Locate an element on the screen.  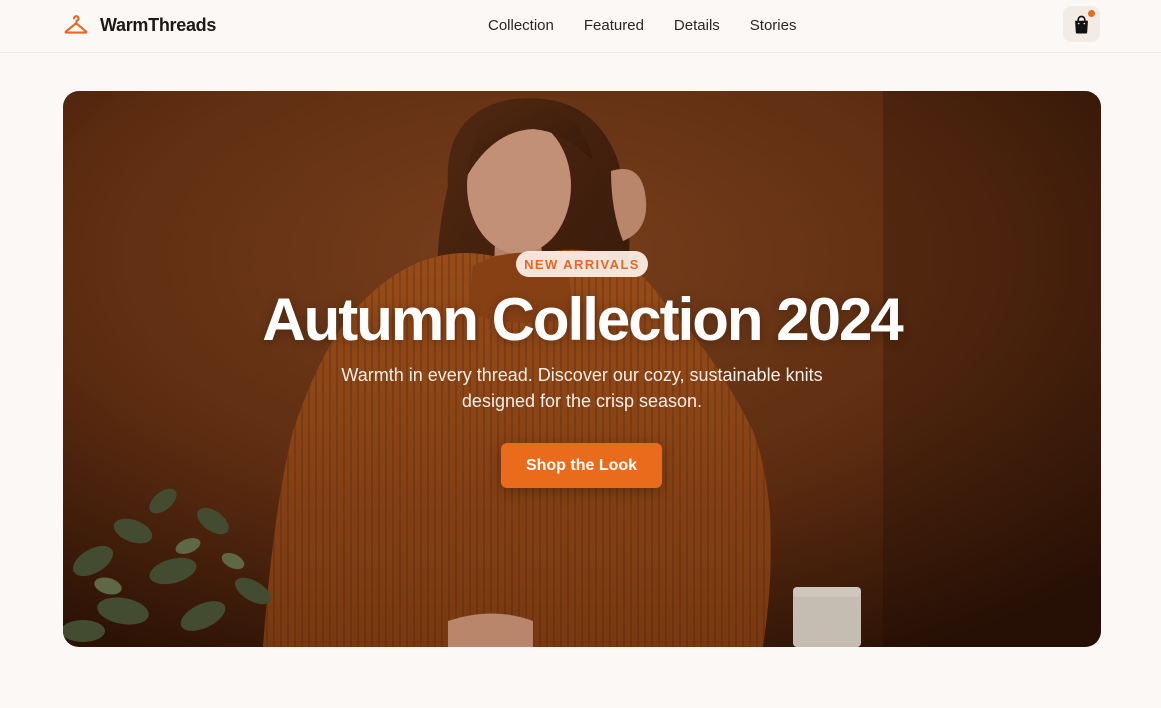
brand-name: WarmThreads is located at coordinates (158, 24).